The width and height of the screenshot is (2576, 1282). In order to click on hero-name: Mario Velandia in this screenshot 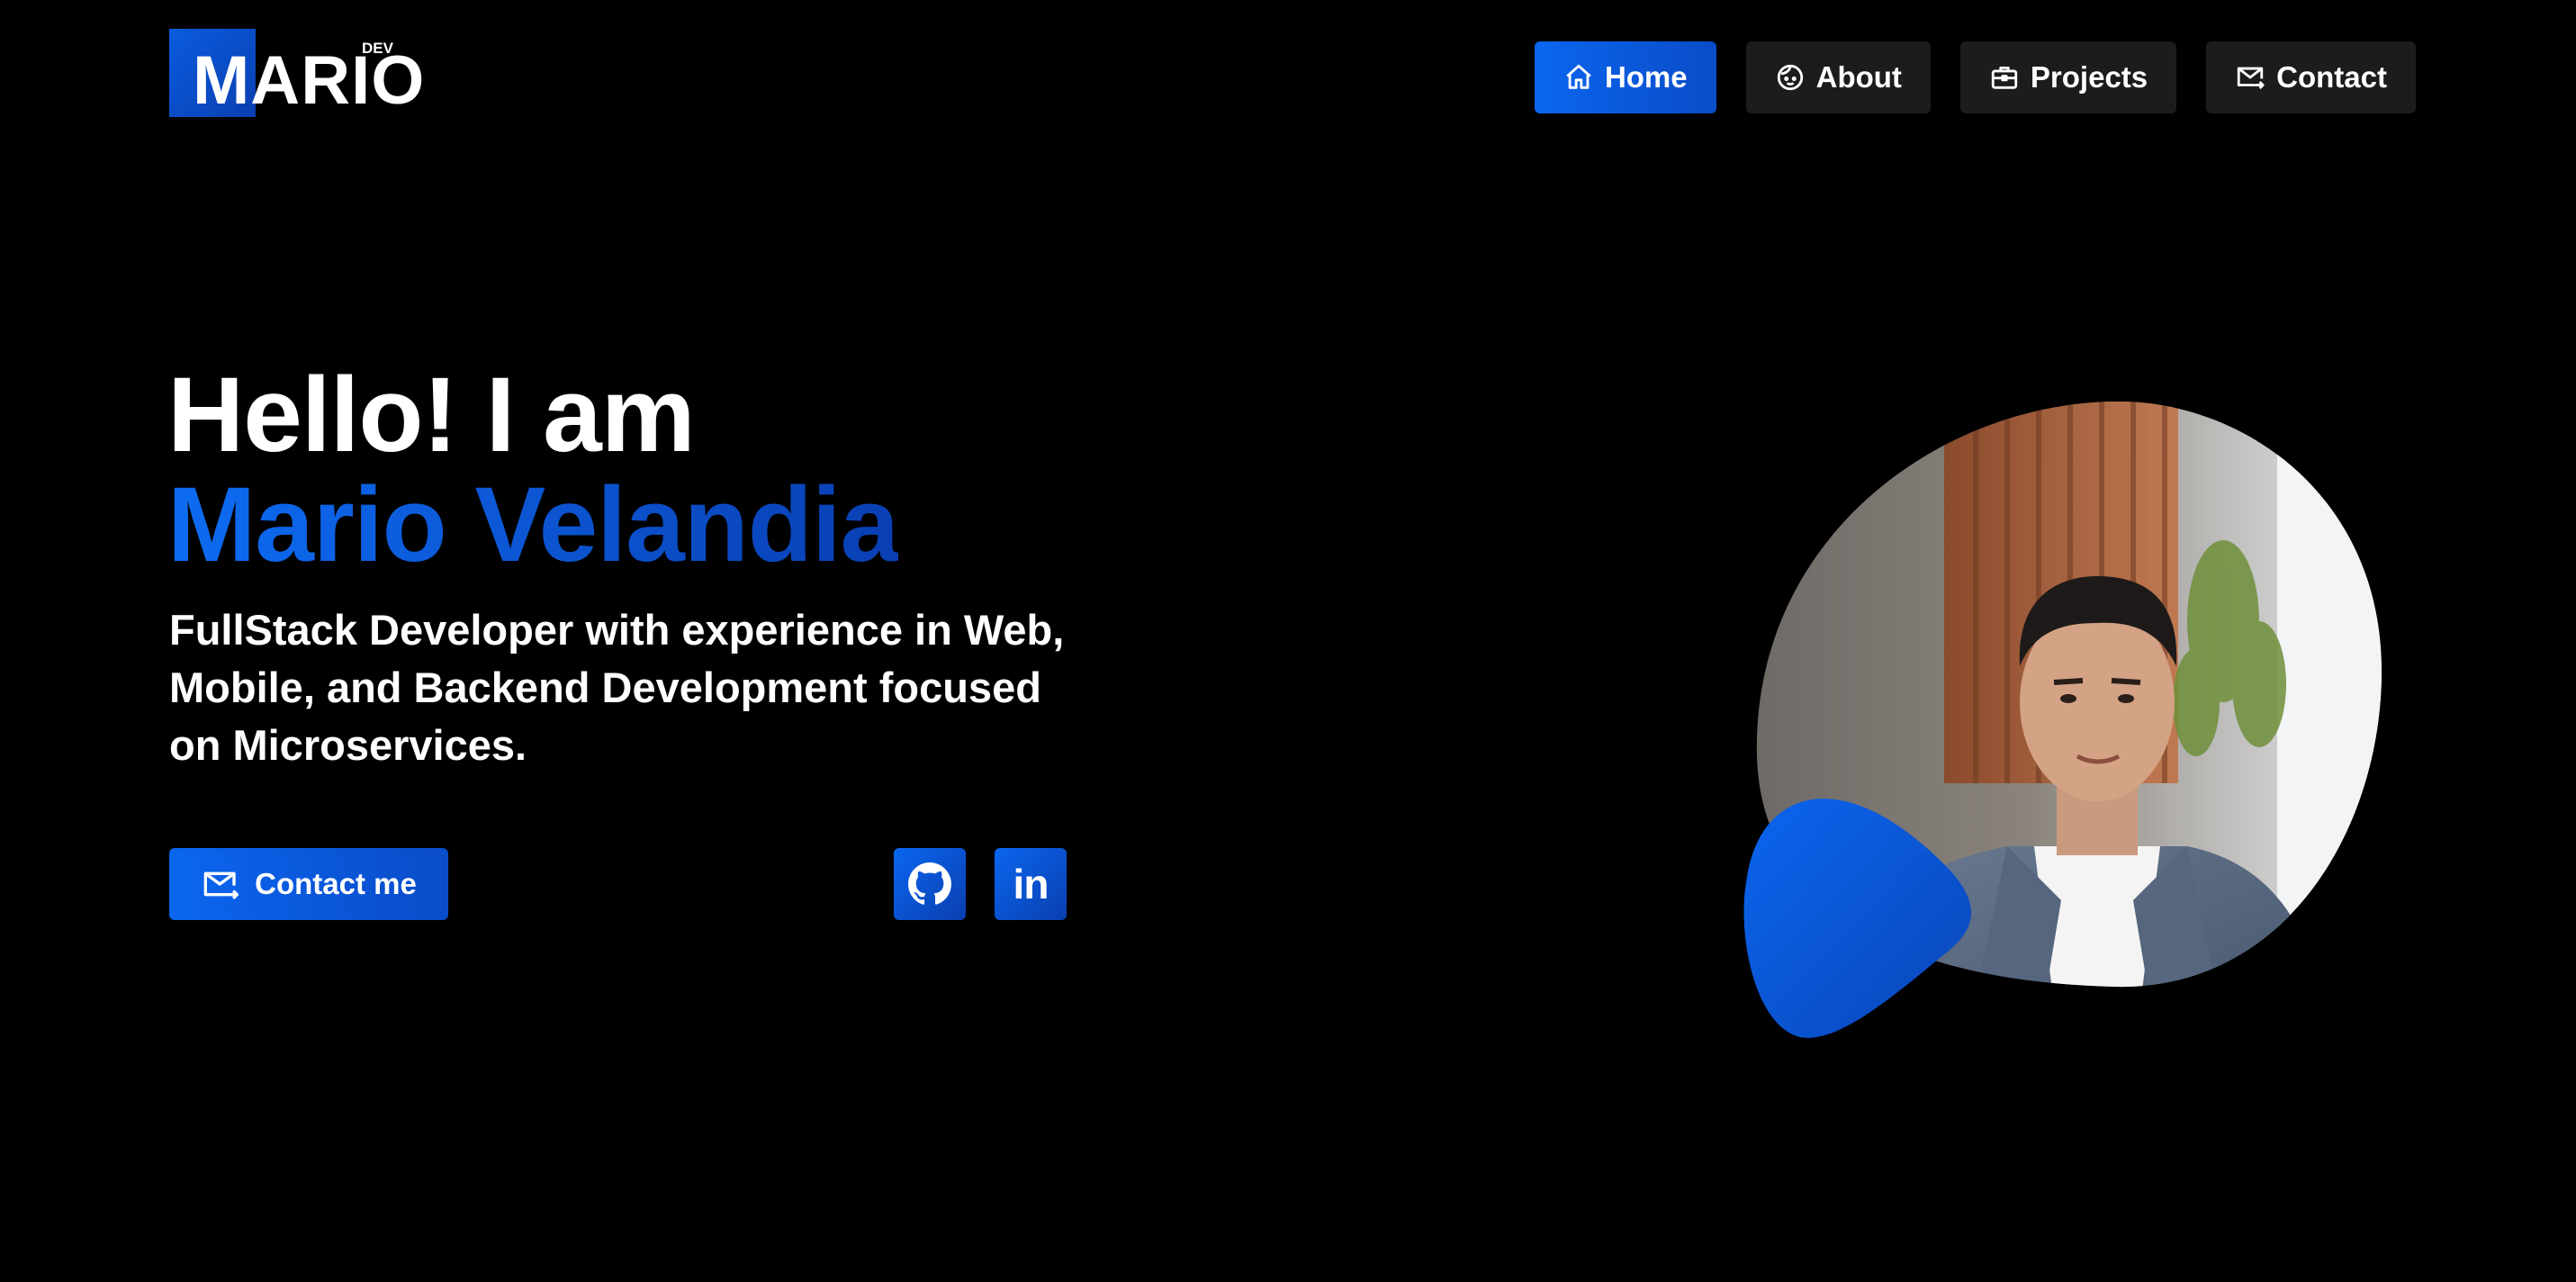, I will do `click(533, 524)`.